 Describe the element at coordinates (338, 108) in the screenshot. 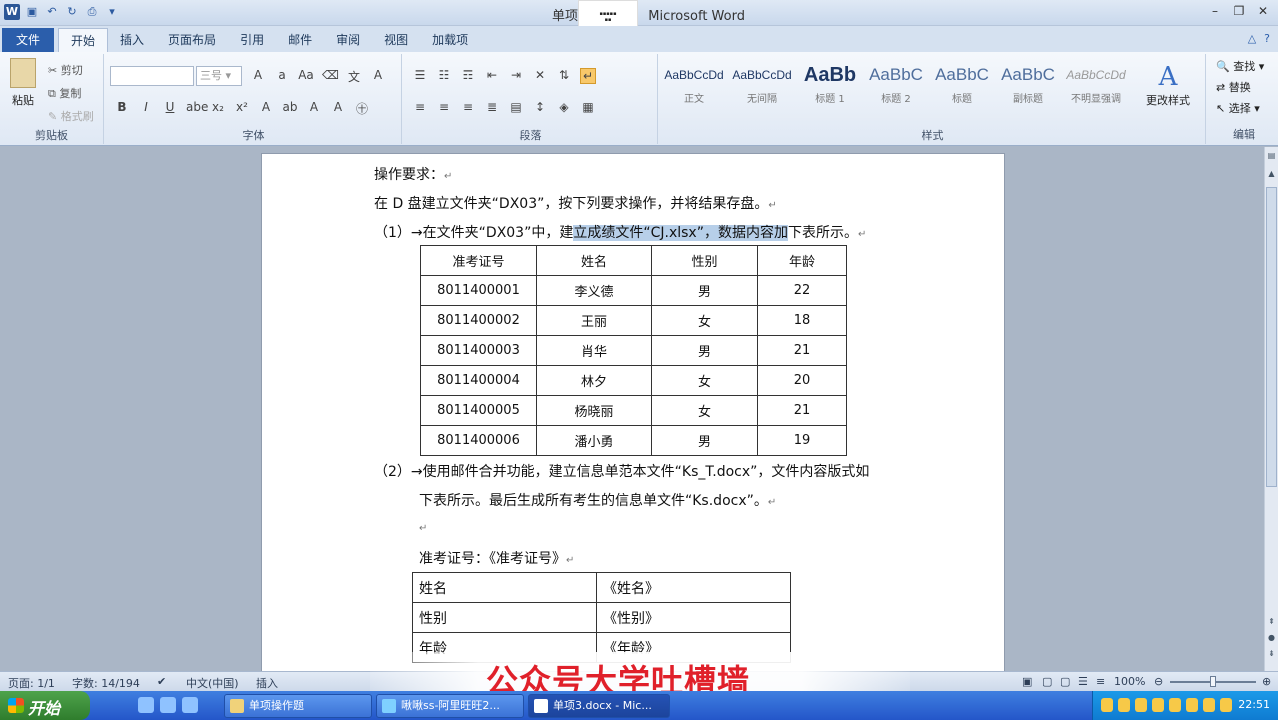

I see `character-shading-icon: A` at that location.